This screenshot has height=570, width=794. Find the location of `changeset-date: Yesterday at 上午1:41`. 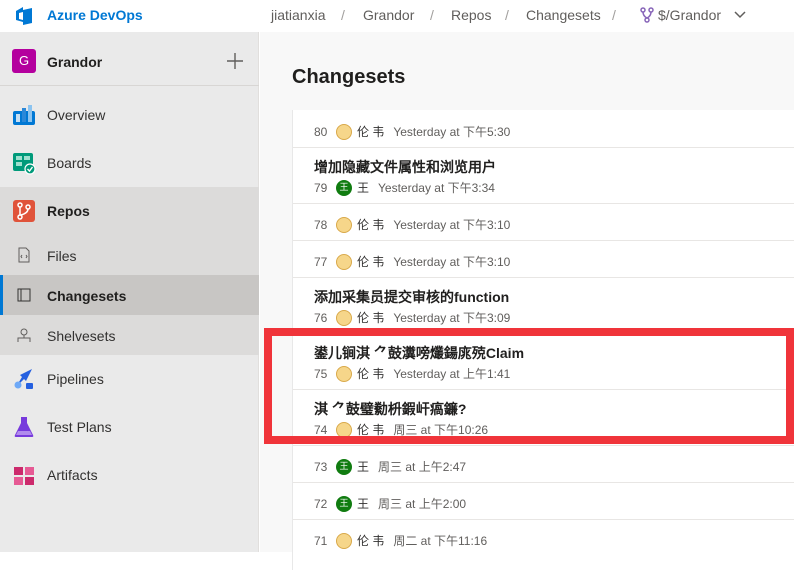

changeset-date: Yesterday at 上午1:41 is located at coordinates (452, 374).